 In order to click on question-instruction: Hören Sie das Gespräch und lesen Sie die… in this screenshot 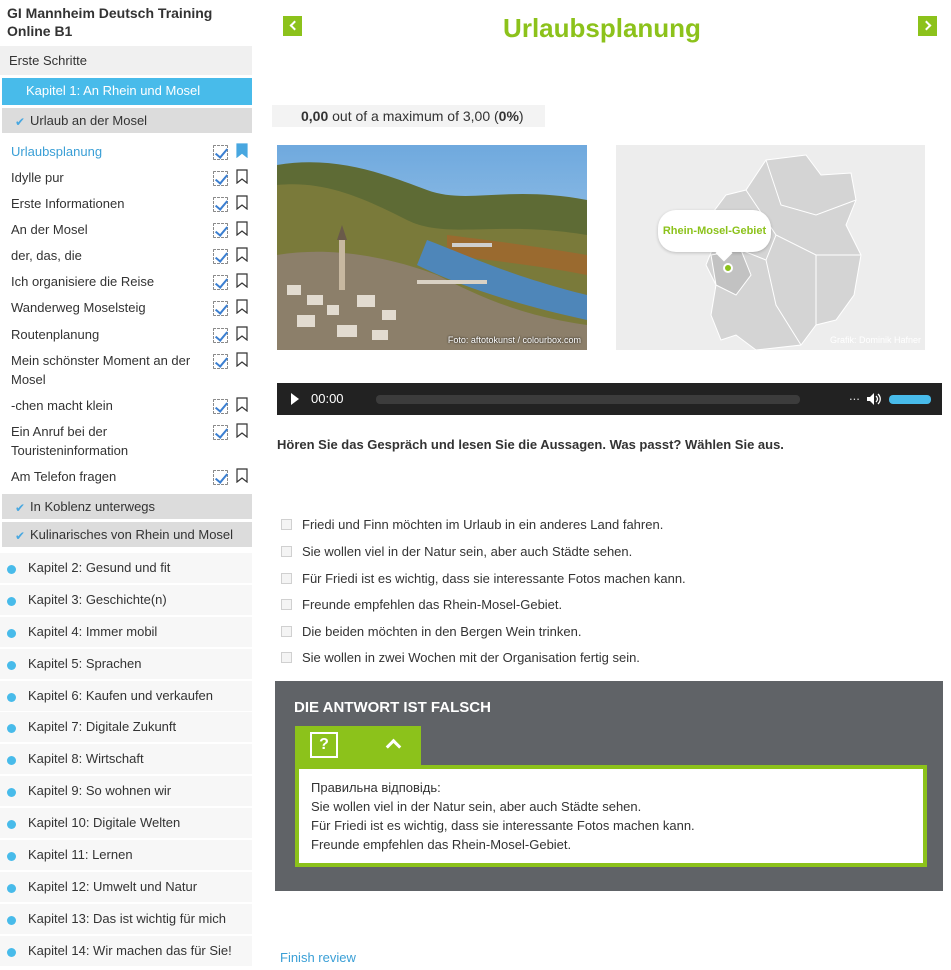, I will do `click(530, 444)`.